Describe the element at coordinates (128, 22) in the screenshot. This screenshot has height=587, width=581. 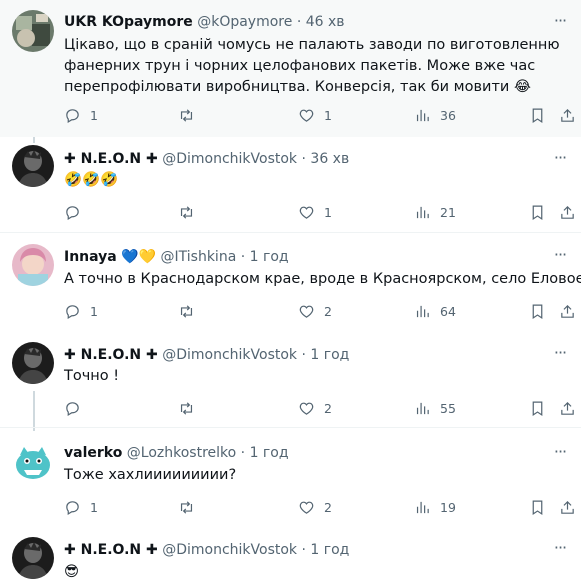
I see `display-name: UKR KOpaymore` at that location.